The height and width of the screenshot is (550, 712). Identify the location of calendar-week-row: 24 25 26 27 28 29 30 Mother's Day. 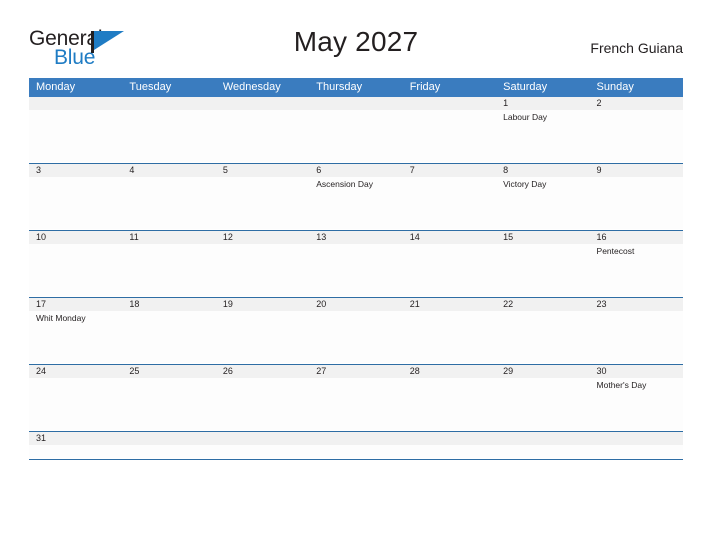
(356, 398).